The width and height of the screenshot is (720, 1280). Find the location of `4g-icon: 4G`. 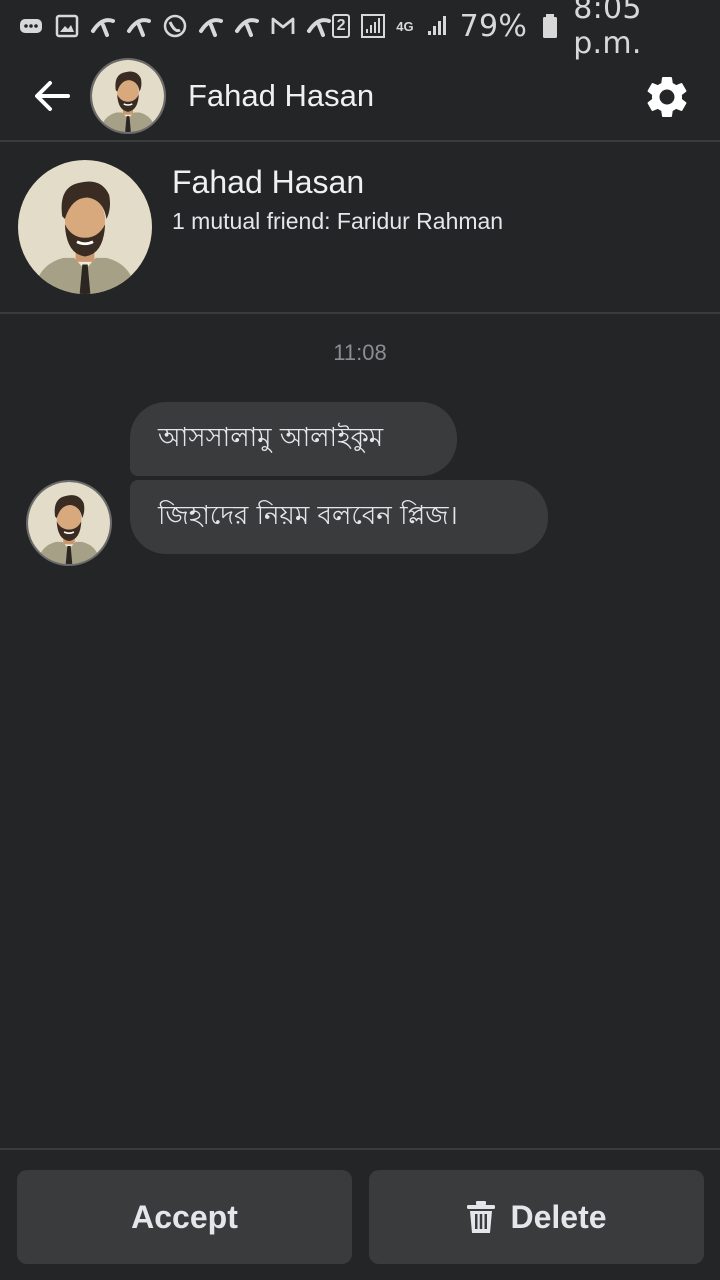

4g-icon: 4G is located at coordinates (405, 26).